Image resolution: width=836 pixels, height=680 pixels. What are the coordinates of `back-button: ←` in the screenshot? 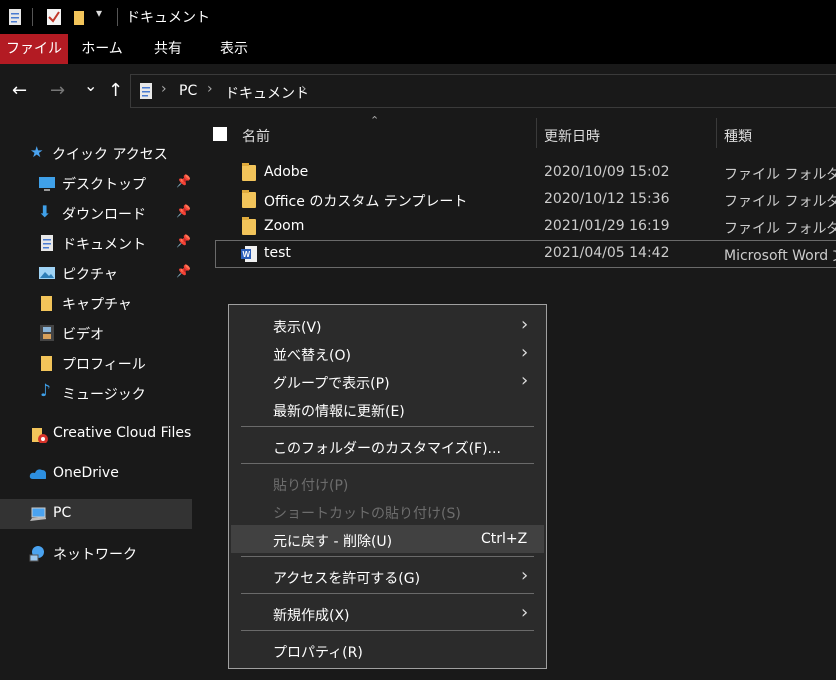 It's located at (19, 90).